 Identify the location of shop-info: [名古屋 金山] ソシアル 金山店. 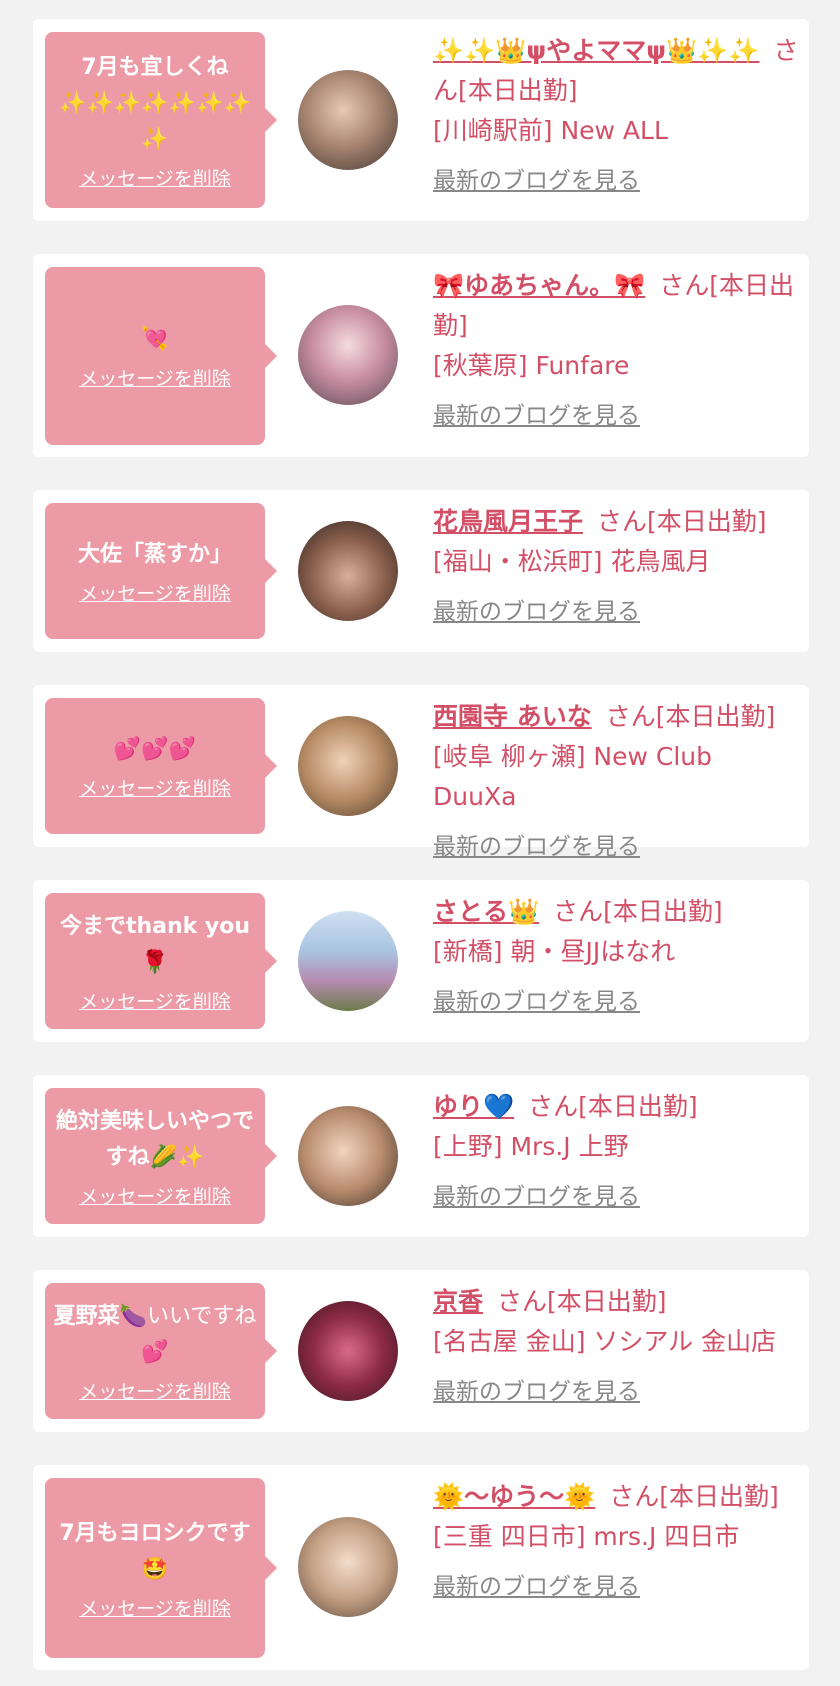
(605, 1341).